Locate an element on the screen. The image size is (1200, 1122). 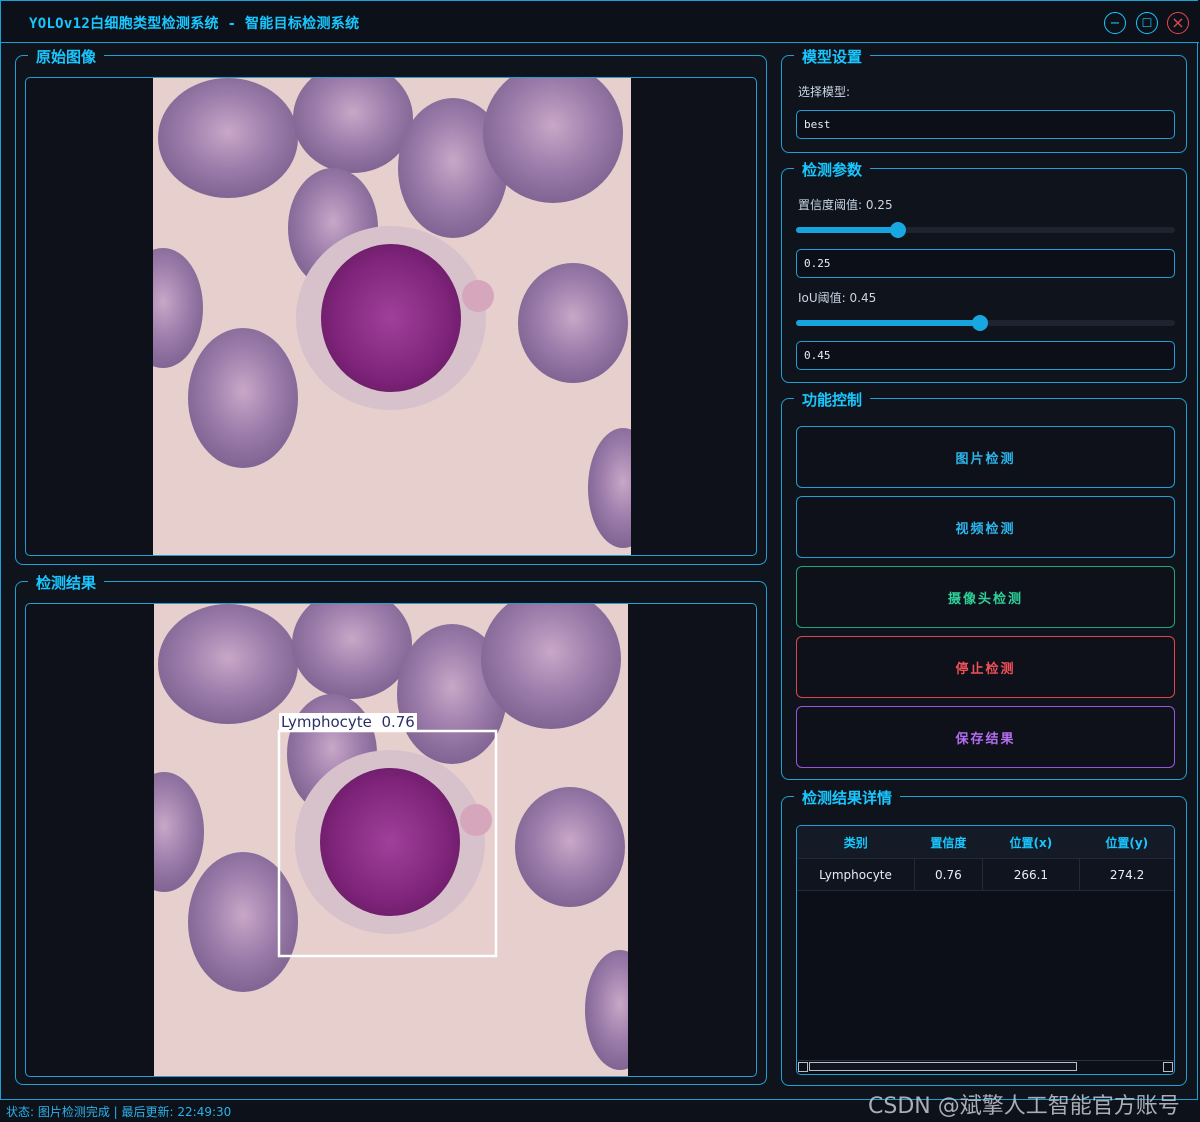
maximize-icon: ☐ is located at coordinates (1147, 23).